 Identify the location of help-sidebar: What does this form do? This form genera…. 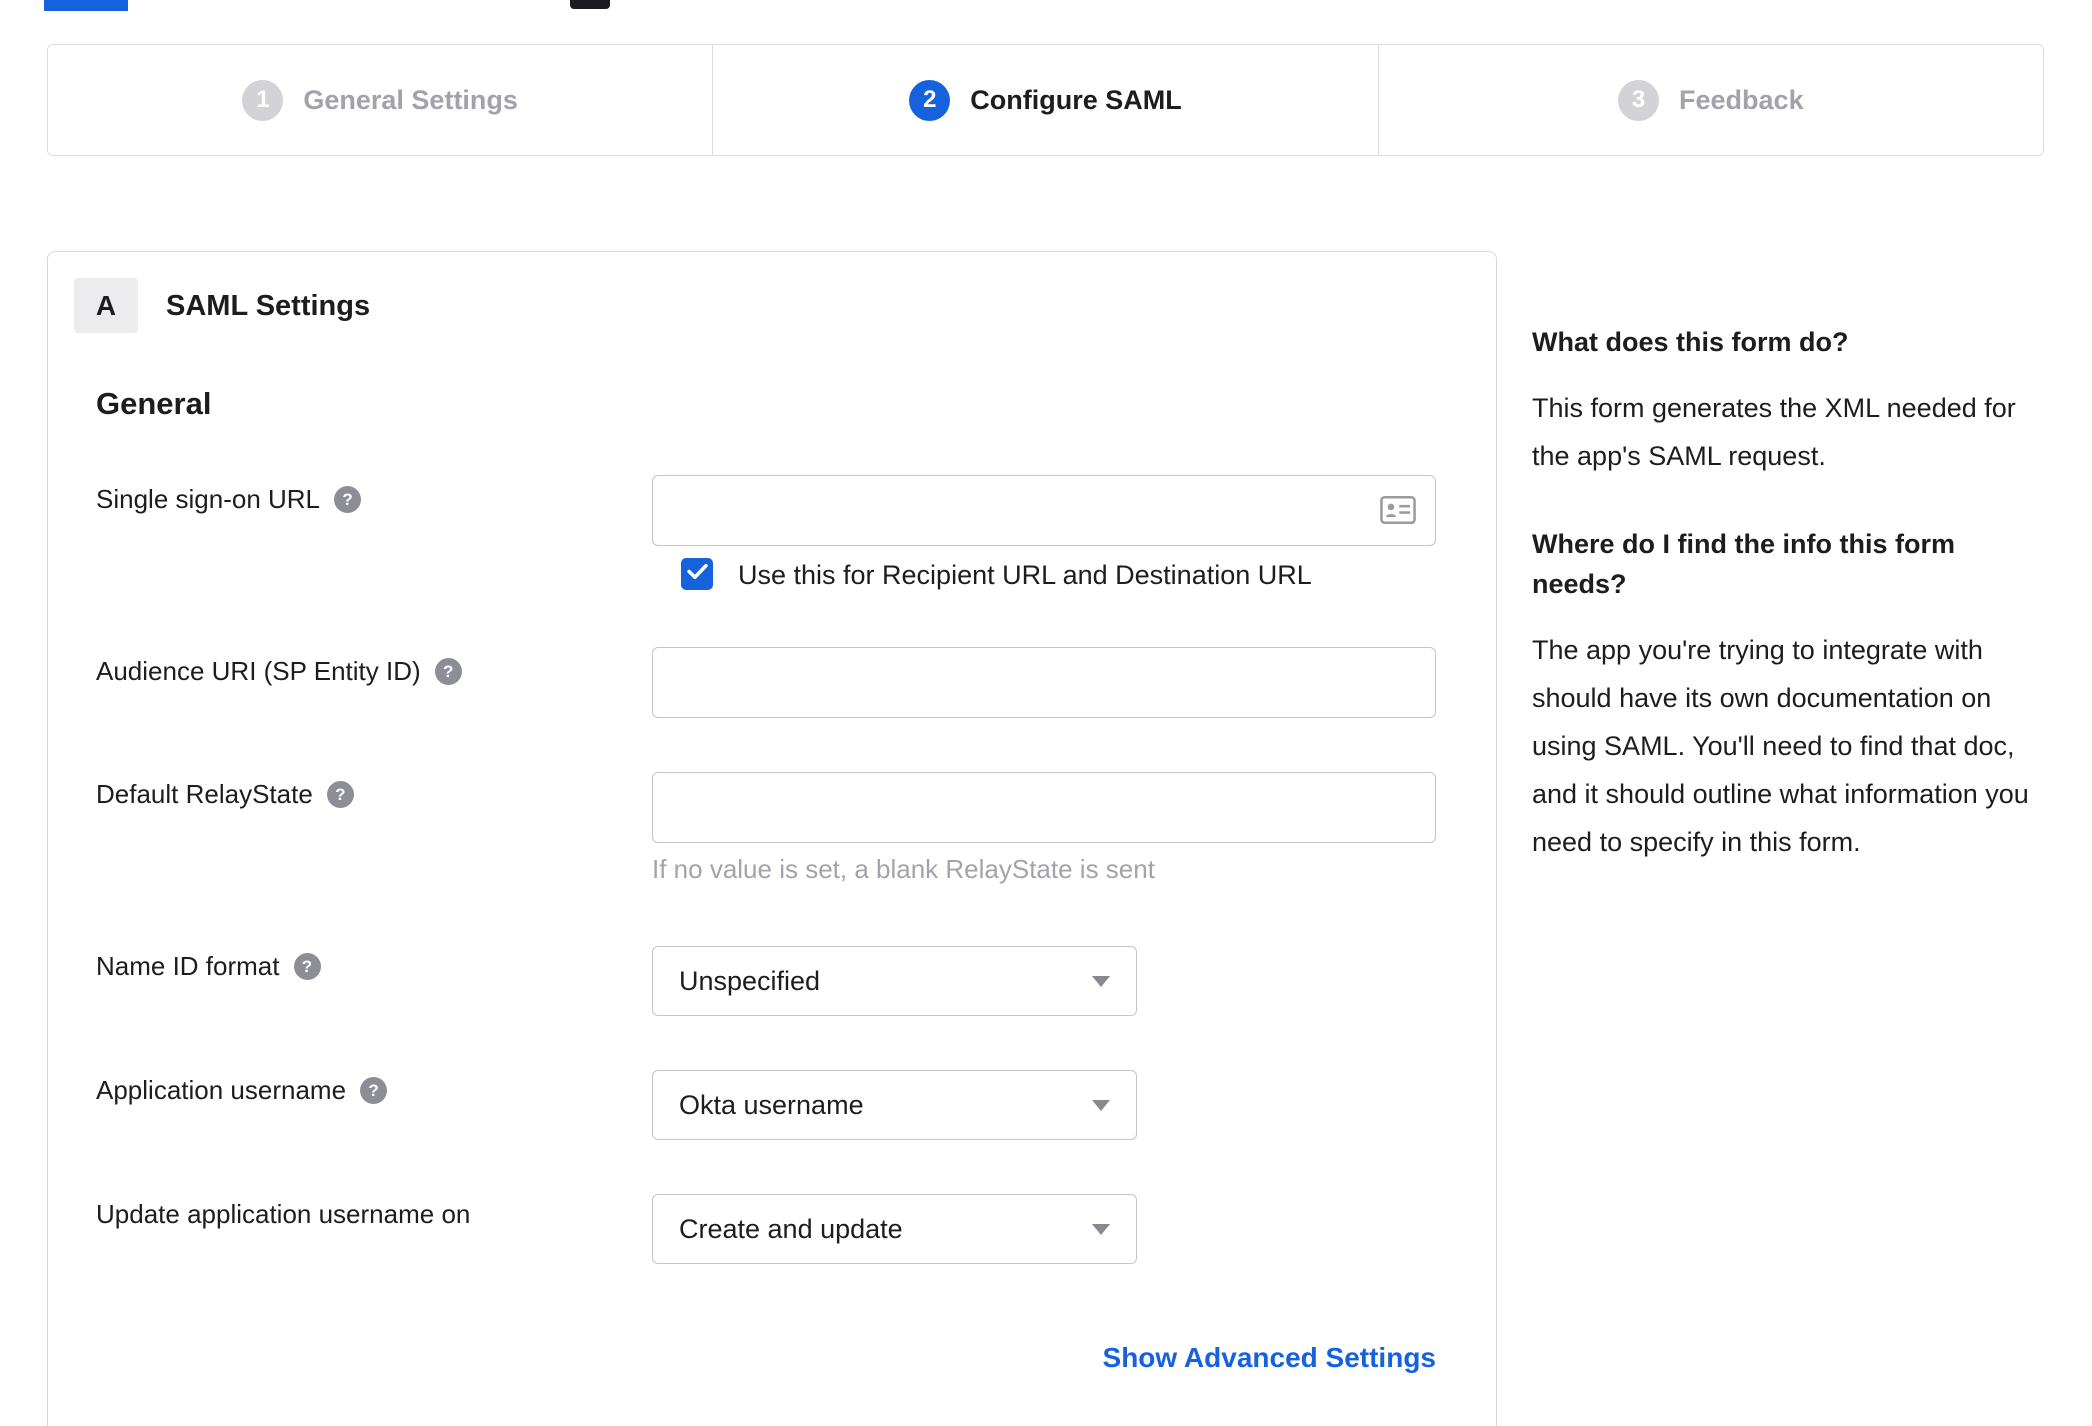
(1784, 616).